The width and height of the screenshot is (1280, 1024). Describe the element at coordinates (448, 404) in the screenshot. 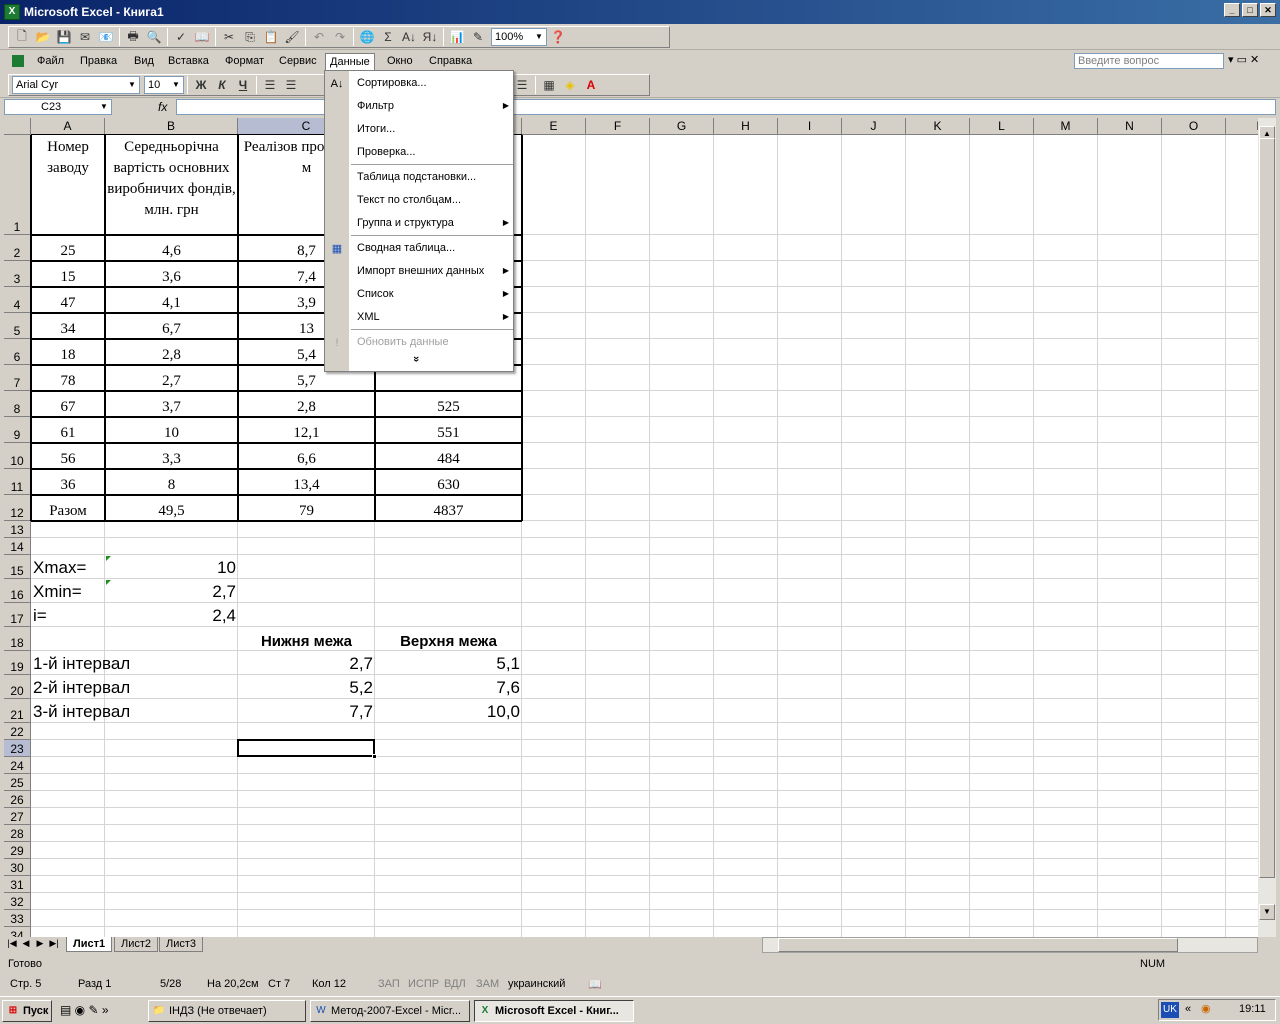

I see `table-cell: 525` at that location.